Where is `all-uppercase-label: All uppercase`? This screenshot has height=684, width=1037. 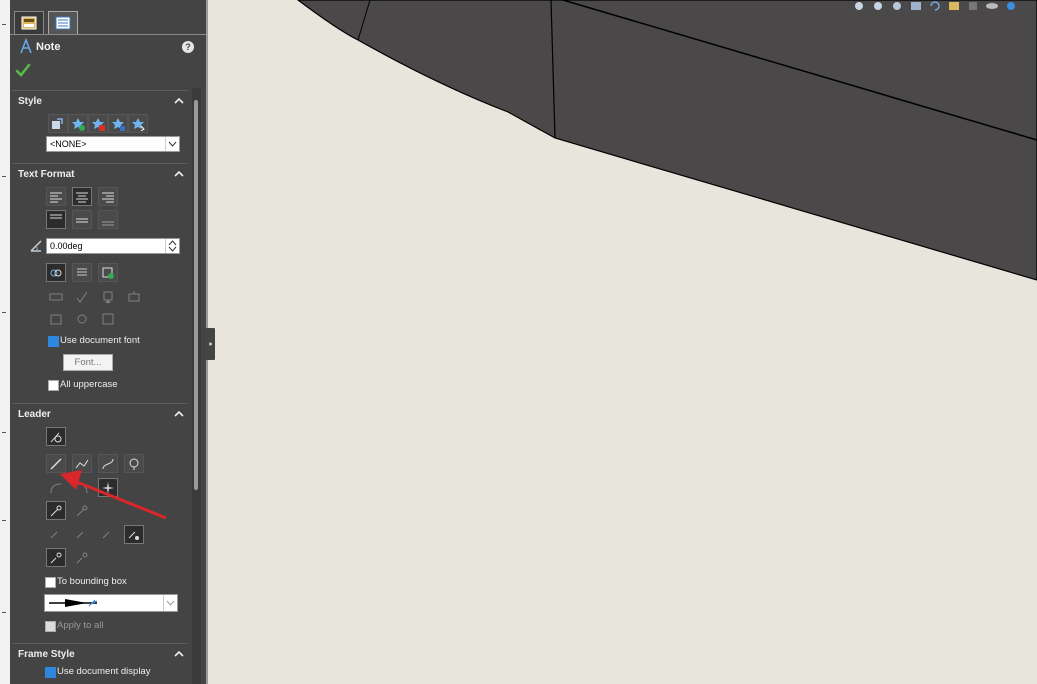
all-uppercase-label: All uppercase is located at coordinates (89, 384).